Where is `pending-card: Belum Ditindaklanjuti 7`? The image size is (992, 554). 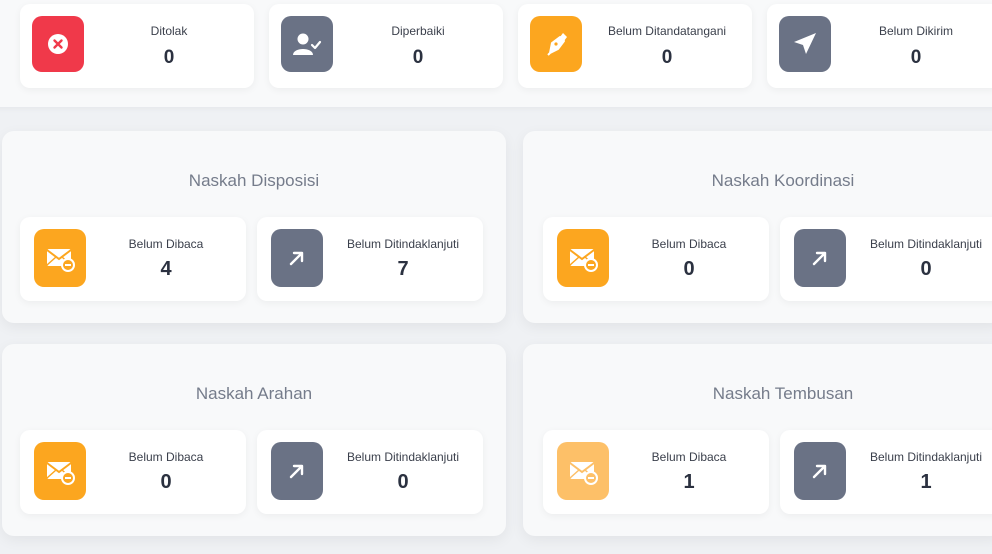
pending-card: Belum Ditindaklanjuti 7 is located at coordinates (370, 259).